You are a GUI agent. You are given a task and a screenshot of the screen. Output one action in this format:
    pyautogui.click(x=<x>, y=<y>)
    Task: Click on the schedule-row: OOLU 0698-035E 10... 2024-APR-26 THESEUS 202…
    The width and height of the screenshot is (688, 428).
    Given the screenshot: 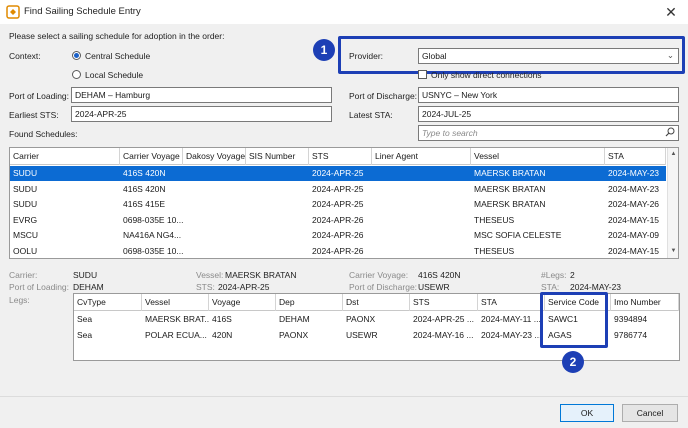 What is the action you would take?
    pyautogui.click(x=338, y=251)
    